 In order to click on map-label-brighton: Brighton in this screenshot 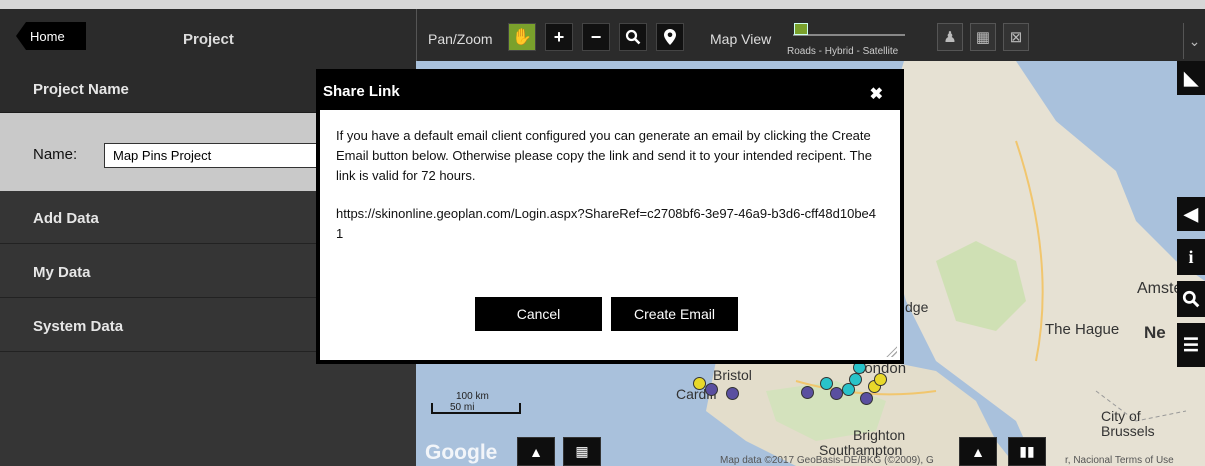, I will do `click(879, 435)`.